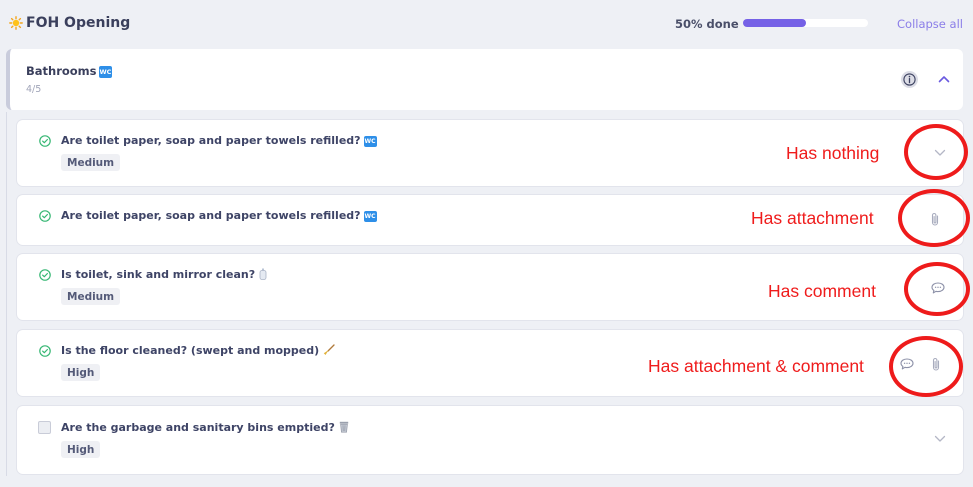 Image resolution: width=973 pixels, height=487 pixels. Describe the element at coordinates (756, 366) in the screenshot. I see `annotation-label: Has attachment & comment` at that location.